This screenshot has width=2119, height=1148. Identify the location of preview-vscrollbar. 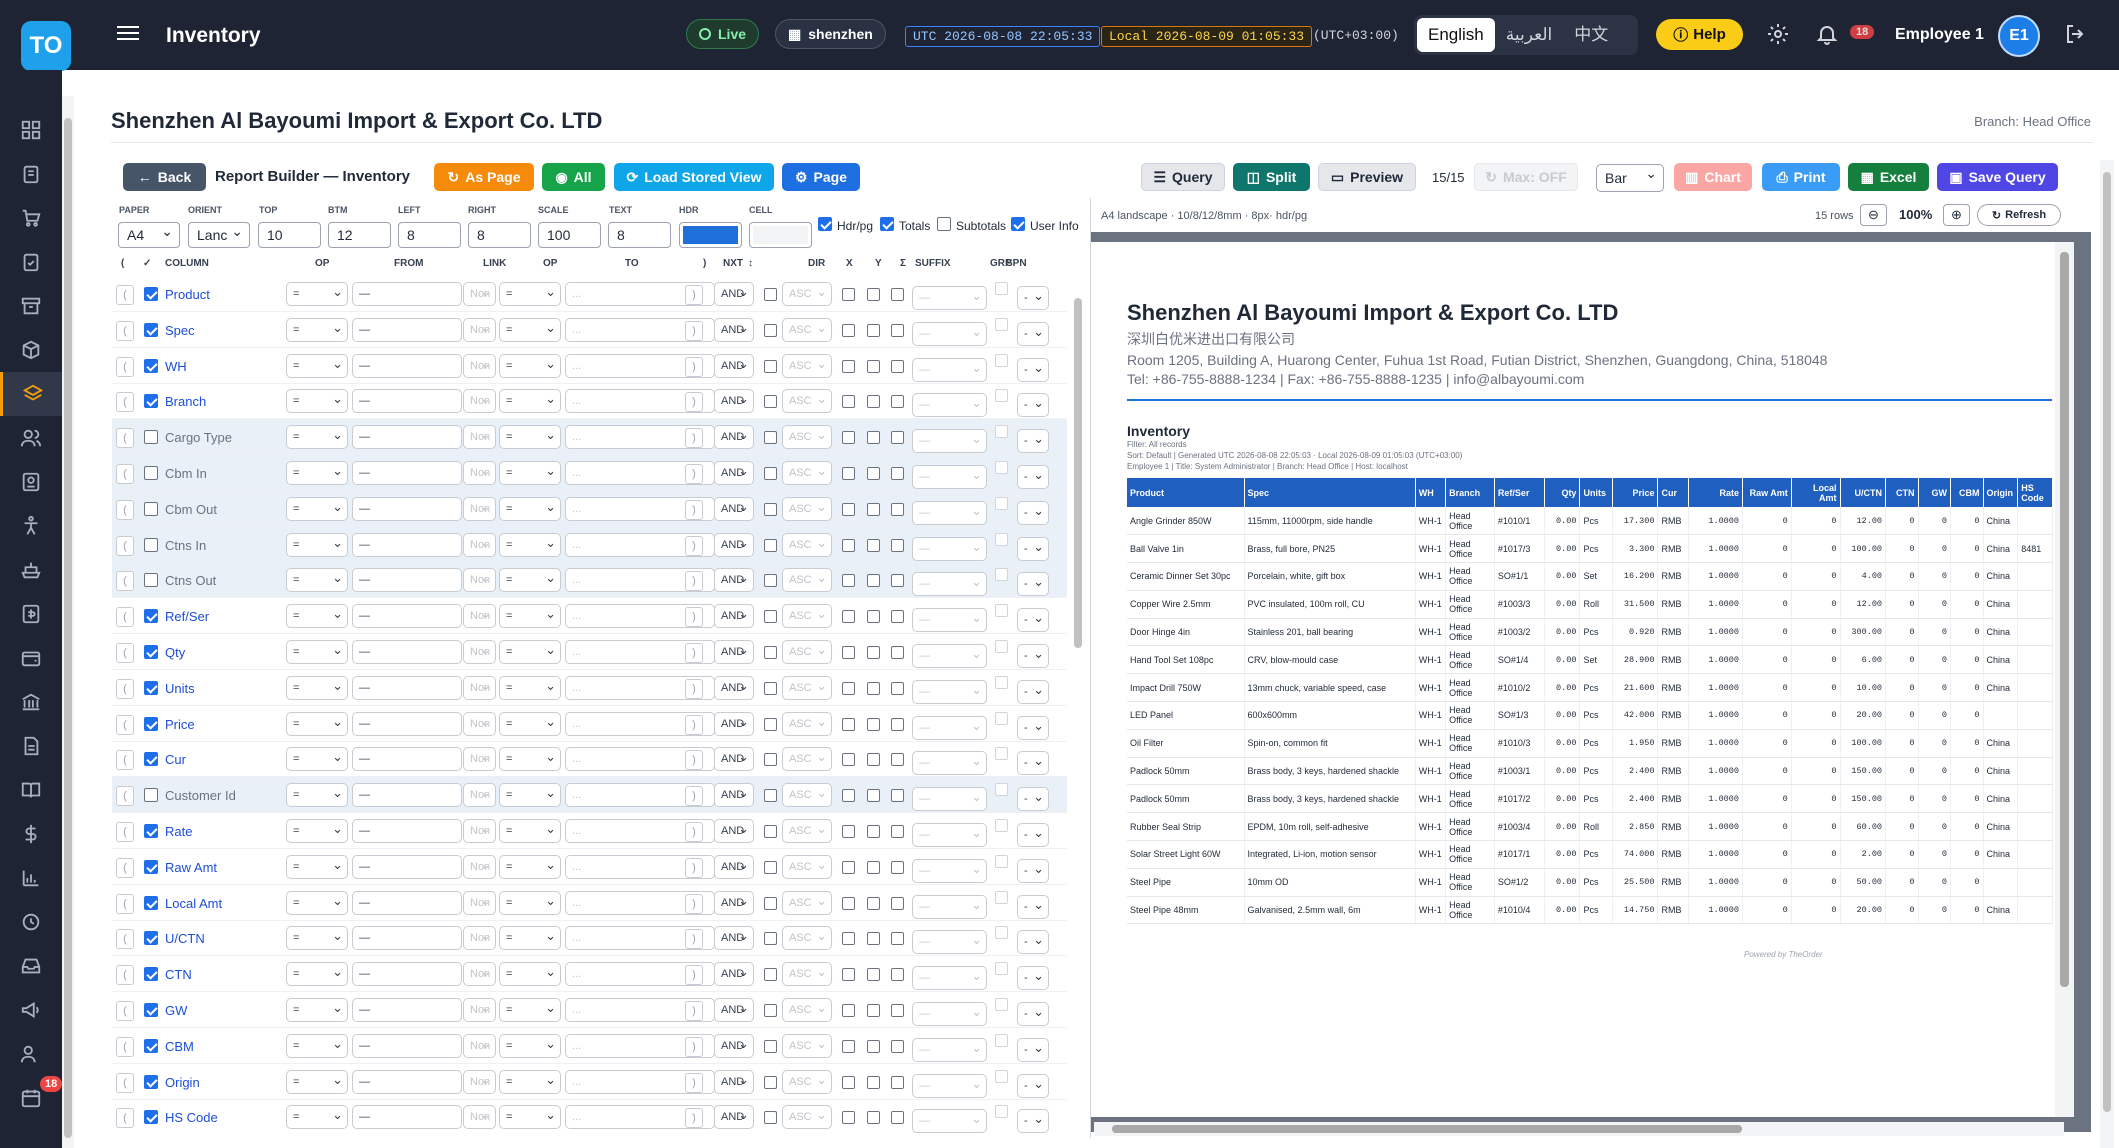
(2064, 679).